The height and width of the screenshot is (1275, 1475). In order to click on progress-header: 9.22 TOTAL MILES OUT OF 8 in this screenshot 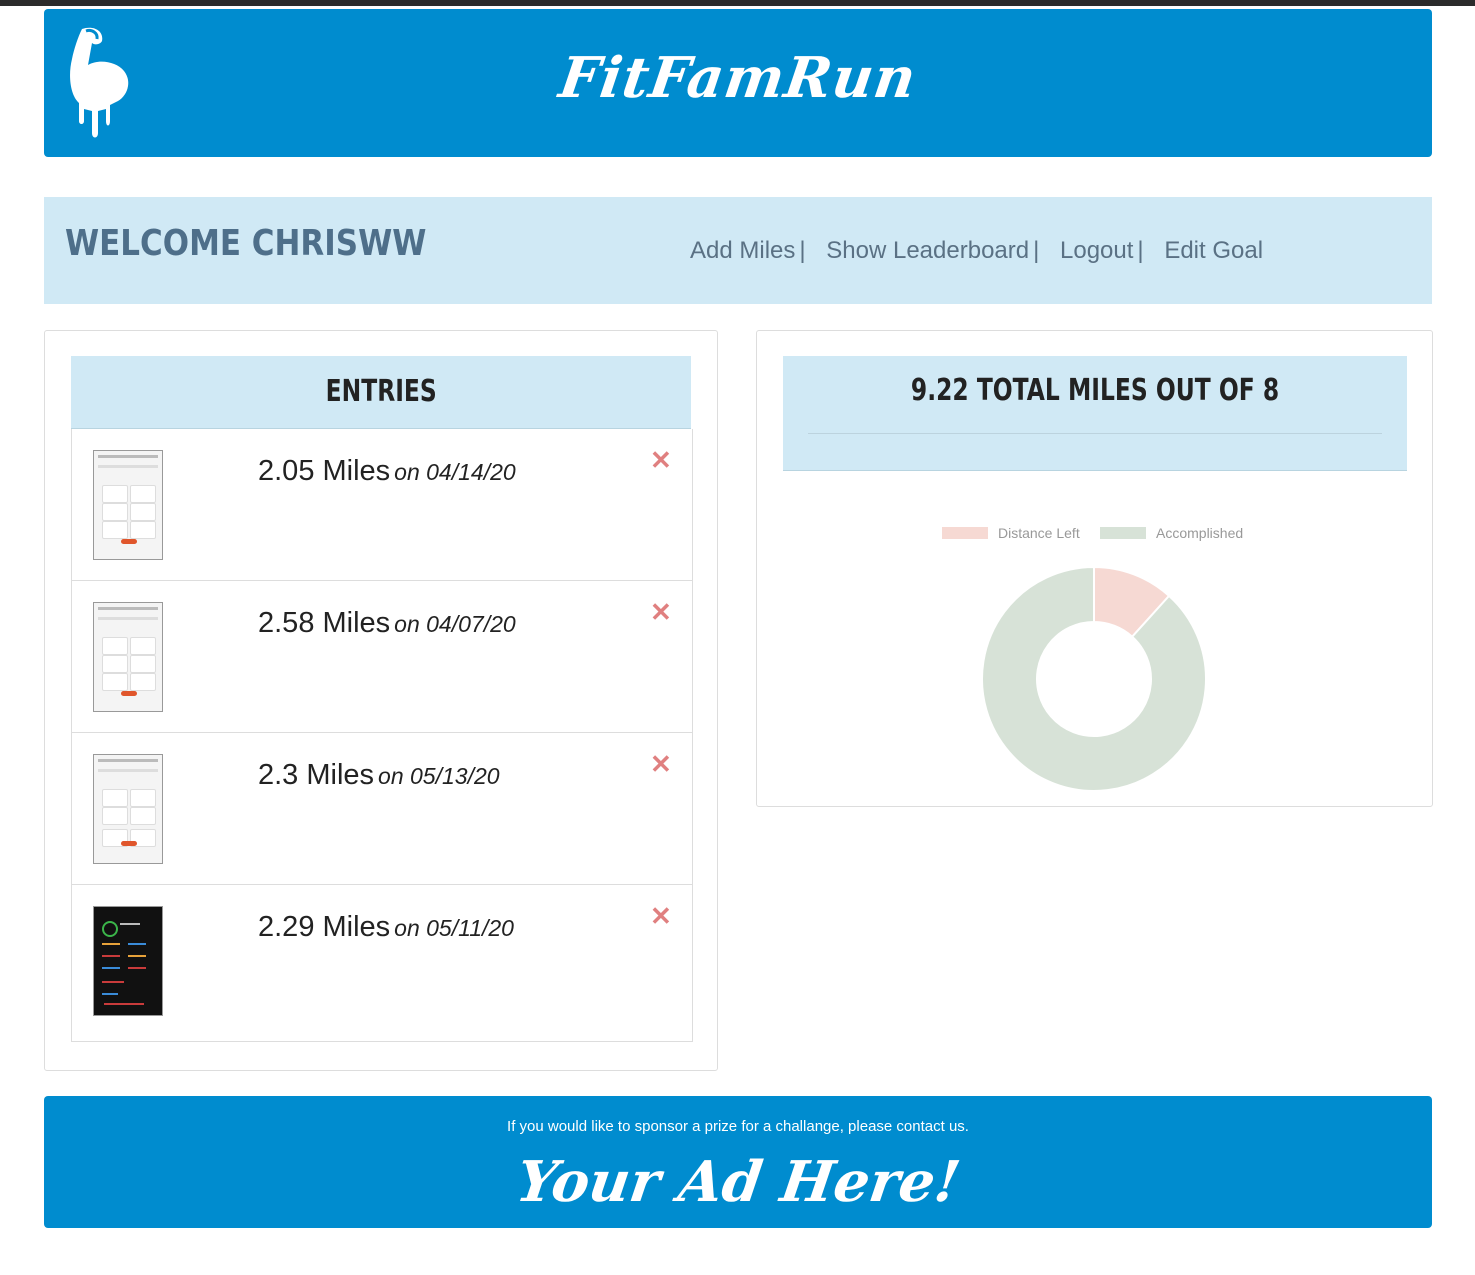, I will do `click(1095, 413)`.